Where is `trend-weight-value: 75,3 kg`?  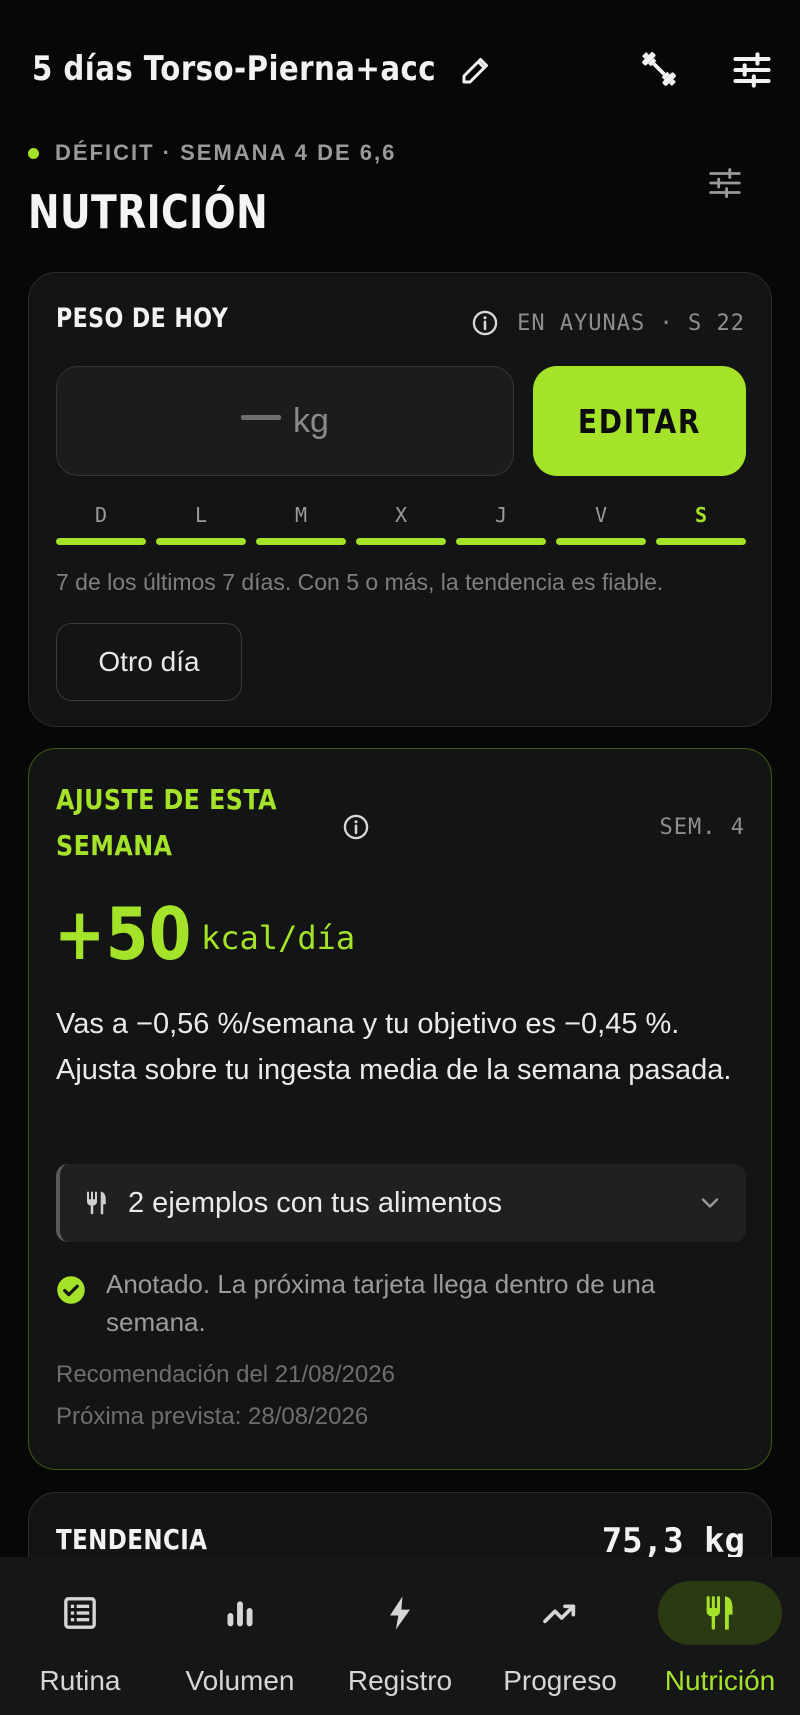
trend-weight-value: 75,3 kg is located at coordinates (673, 1541).